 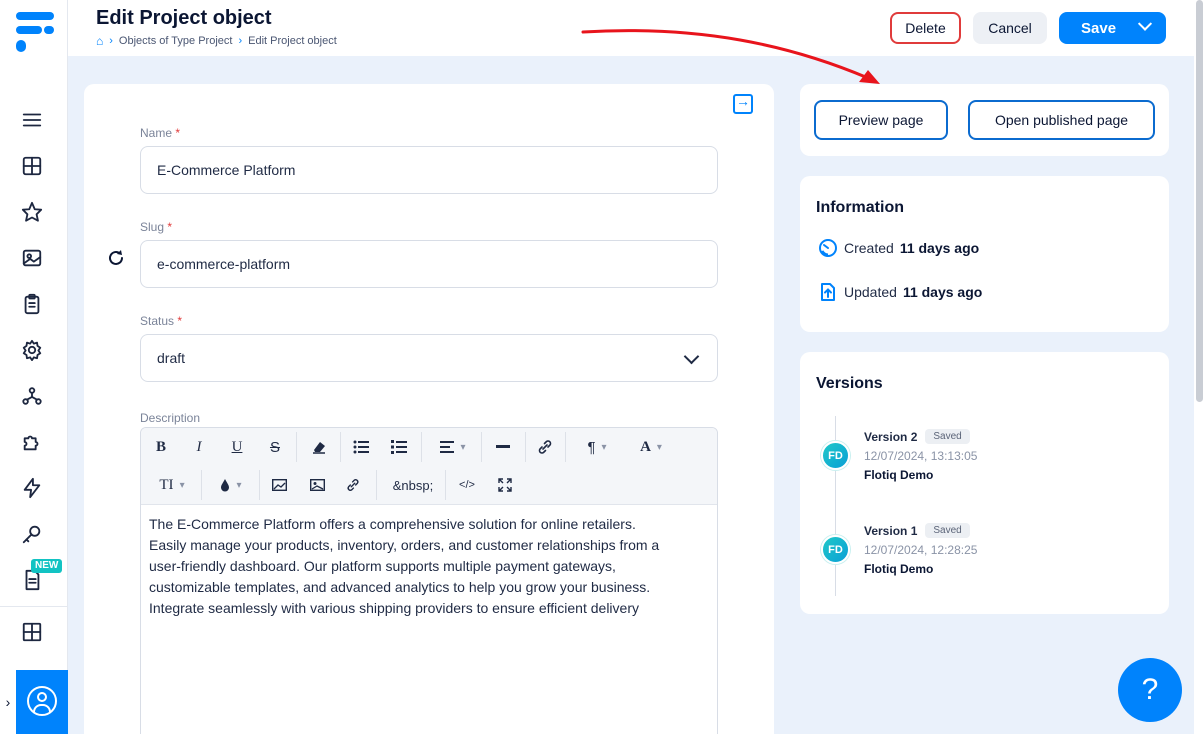 I want to click on breadcrumb-link-objects: Objects of Type Project, so click(x=176, y=41).